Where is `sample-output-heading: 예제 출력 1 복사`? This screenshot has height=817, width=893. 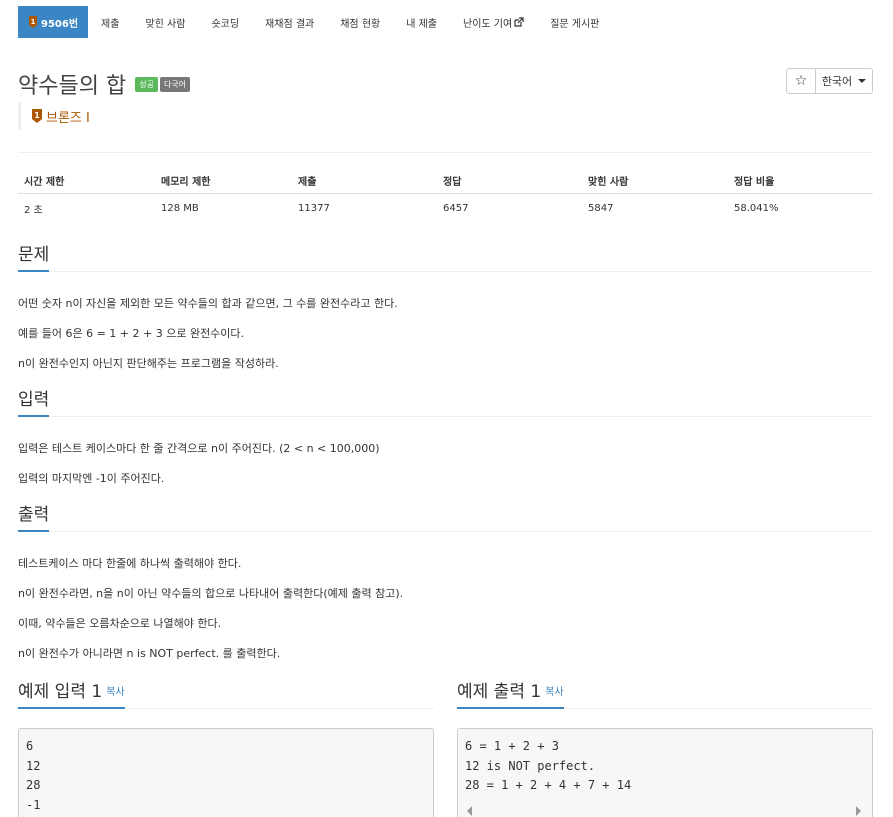 sample-output-heading: 예제 출력 1 복사 is located at coordinates (510, 695).